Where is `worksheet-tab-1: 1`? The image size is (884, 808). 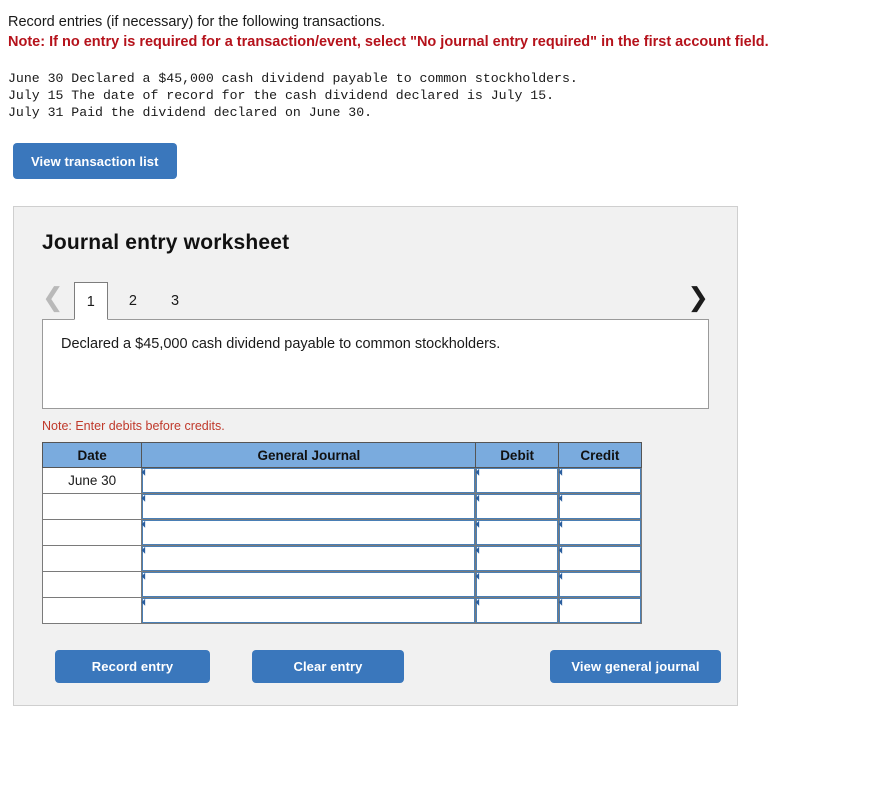
worksheet-tab-1: 1 is located at coordinates (90, 301).